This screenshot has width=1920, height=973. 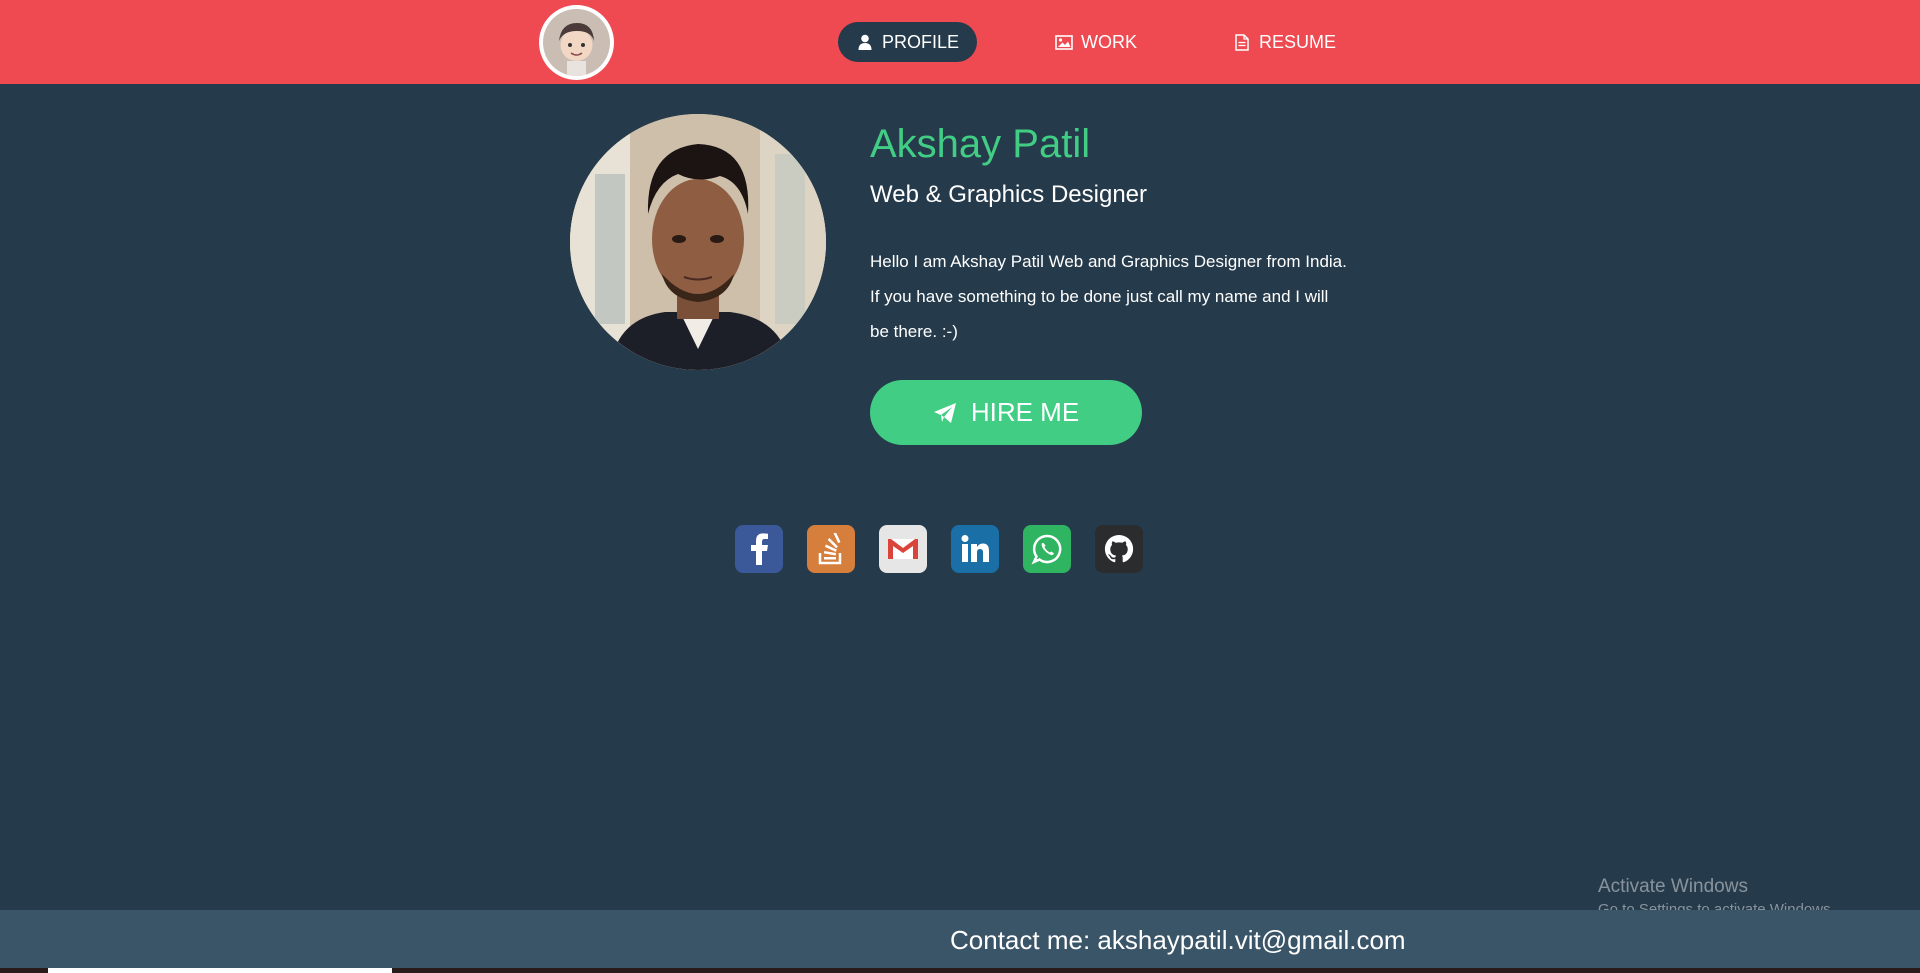 I want to click on taskbar-strip, so click(x=960, y=970).